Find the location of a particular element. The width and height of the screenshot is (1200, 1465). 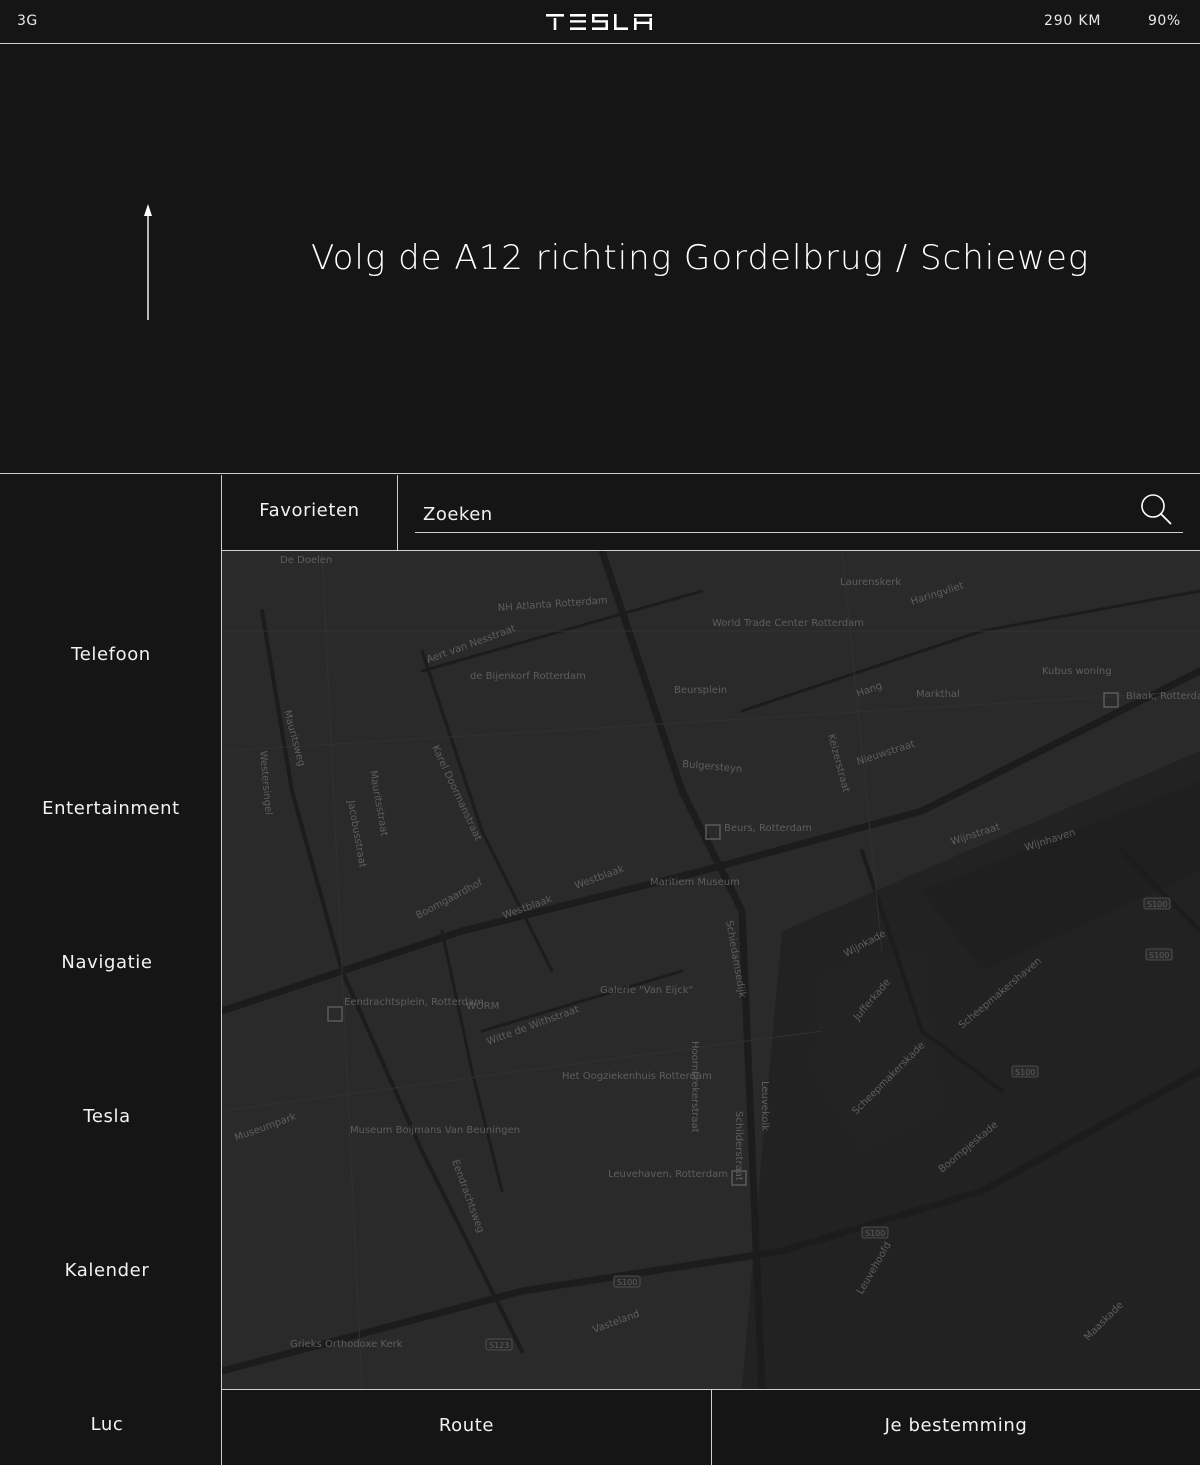

straight-arrow-up-icon is located at coordinates (148, 262).